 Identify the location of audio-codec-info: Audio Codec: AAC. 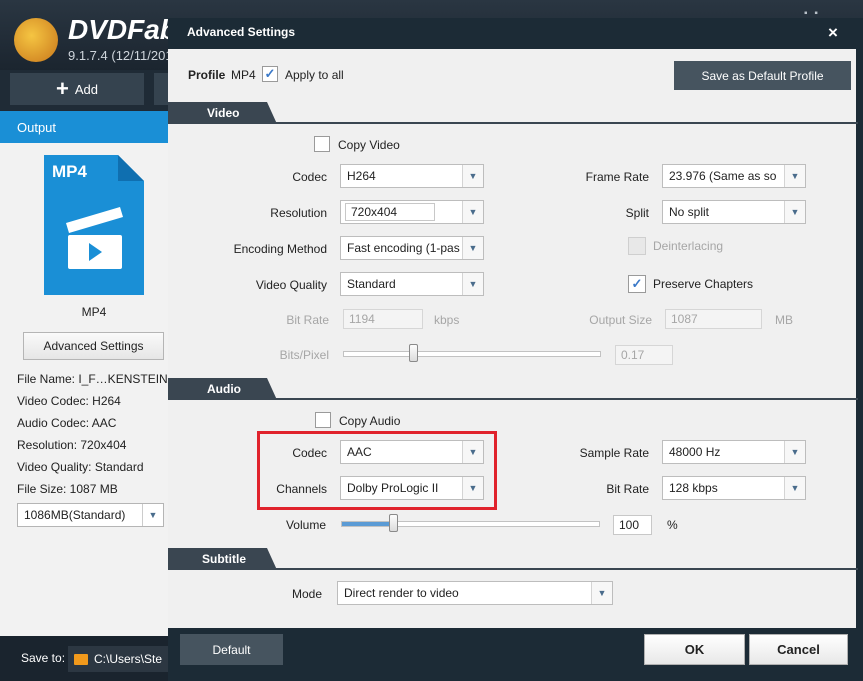
(67, 423).